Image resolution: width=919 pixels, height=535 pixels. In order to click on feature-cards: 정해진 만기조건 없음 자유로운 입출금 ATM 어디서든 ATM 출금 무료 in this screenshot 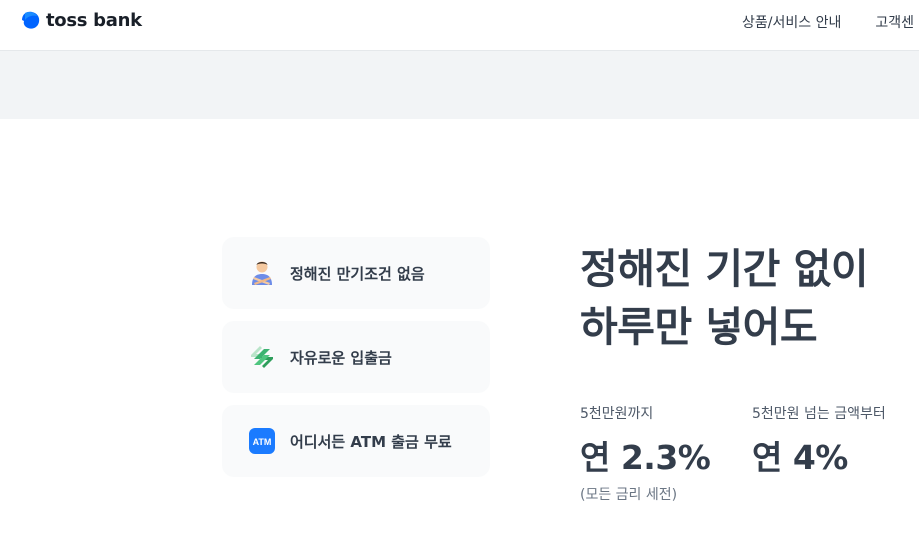, I will do `click(356, 363)`.